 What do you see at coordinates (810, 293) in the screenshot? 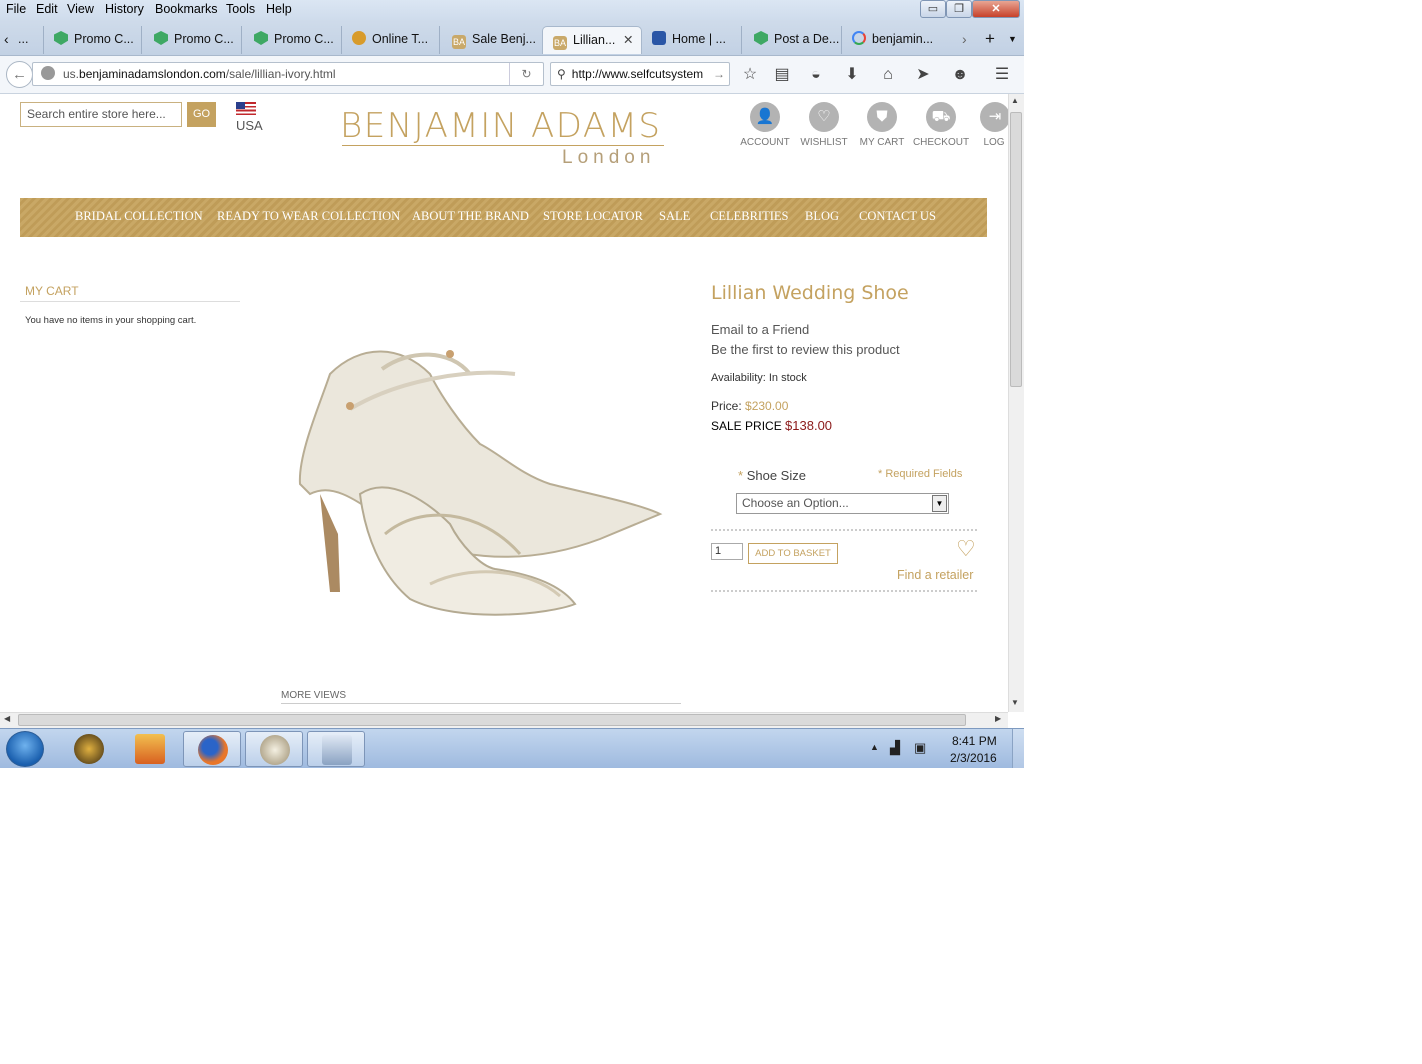
I see `product-title: Lillian Wedding Shoe` at bounding box center [810, 293].